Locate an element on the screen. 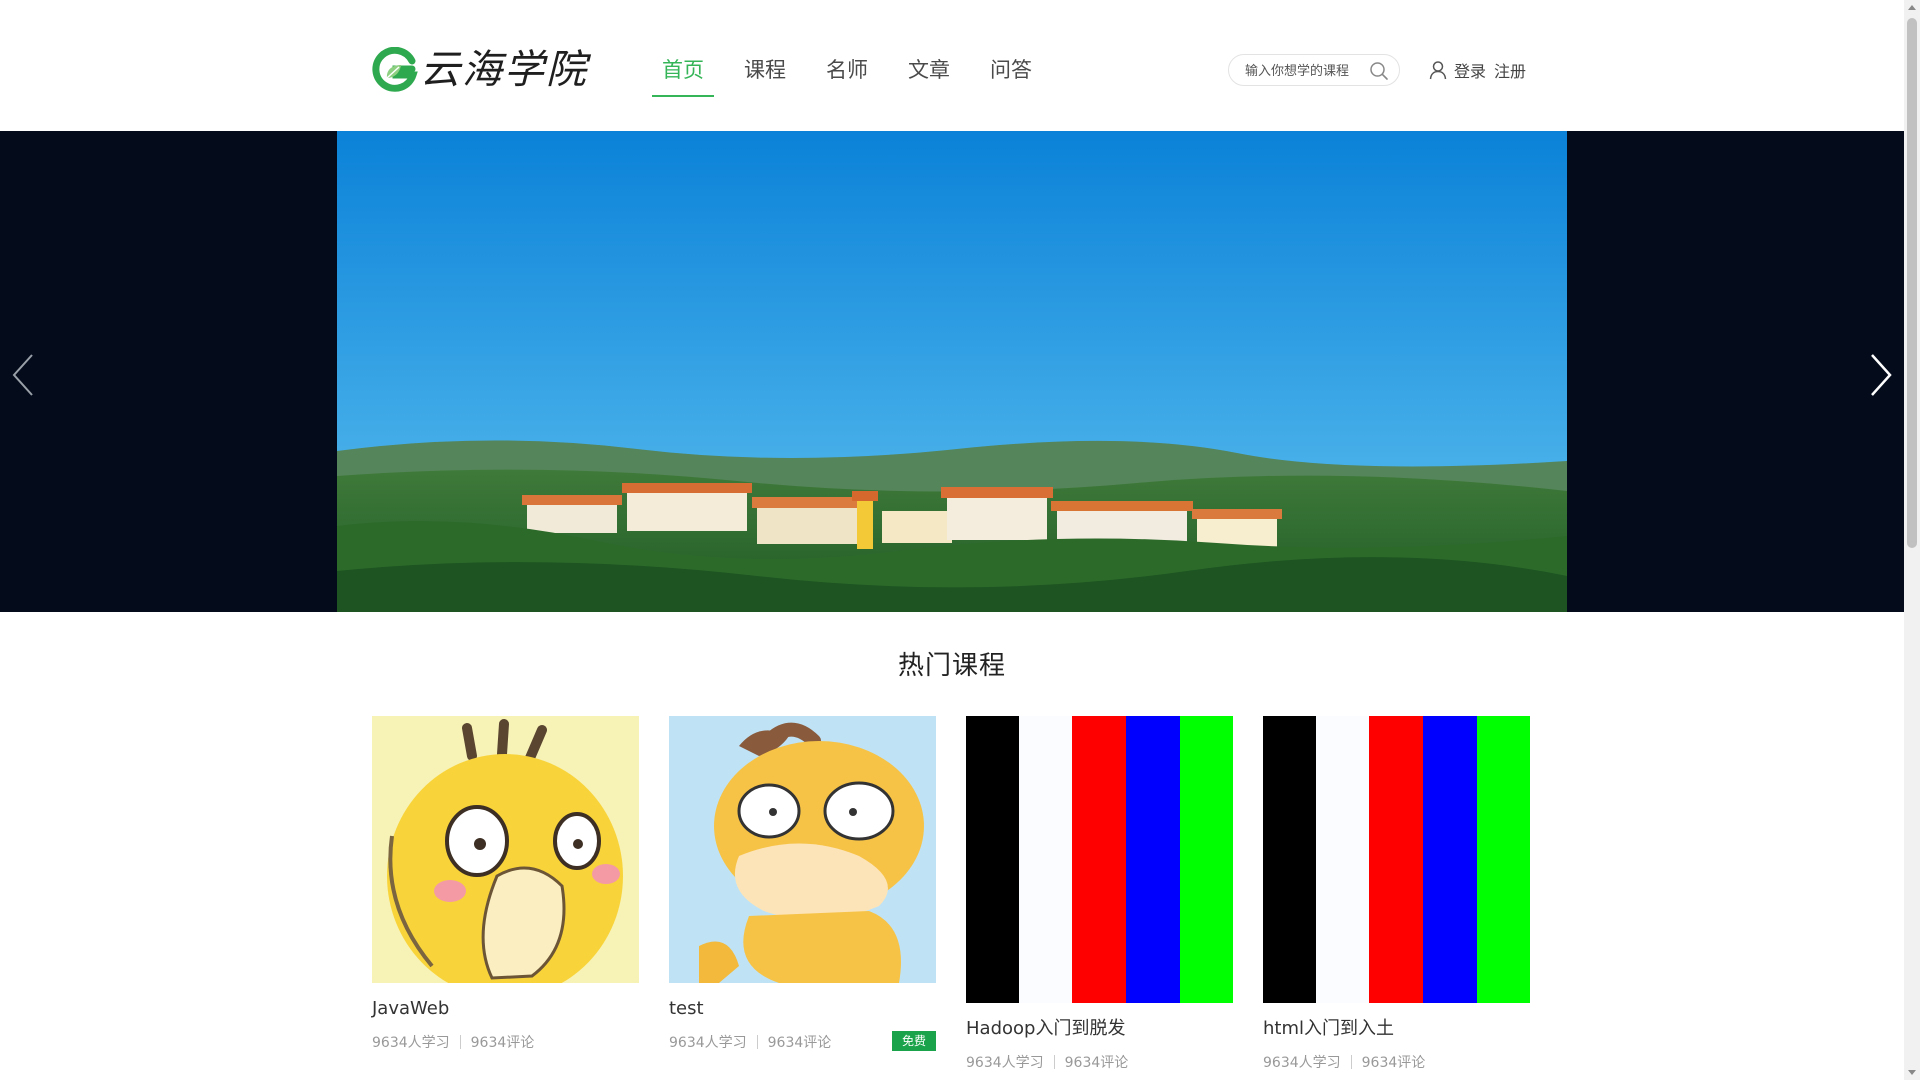  logo-mark-icon is located at coordinates (395, 69).